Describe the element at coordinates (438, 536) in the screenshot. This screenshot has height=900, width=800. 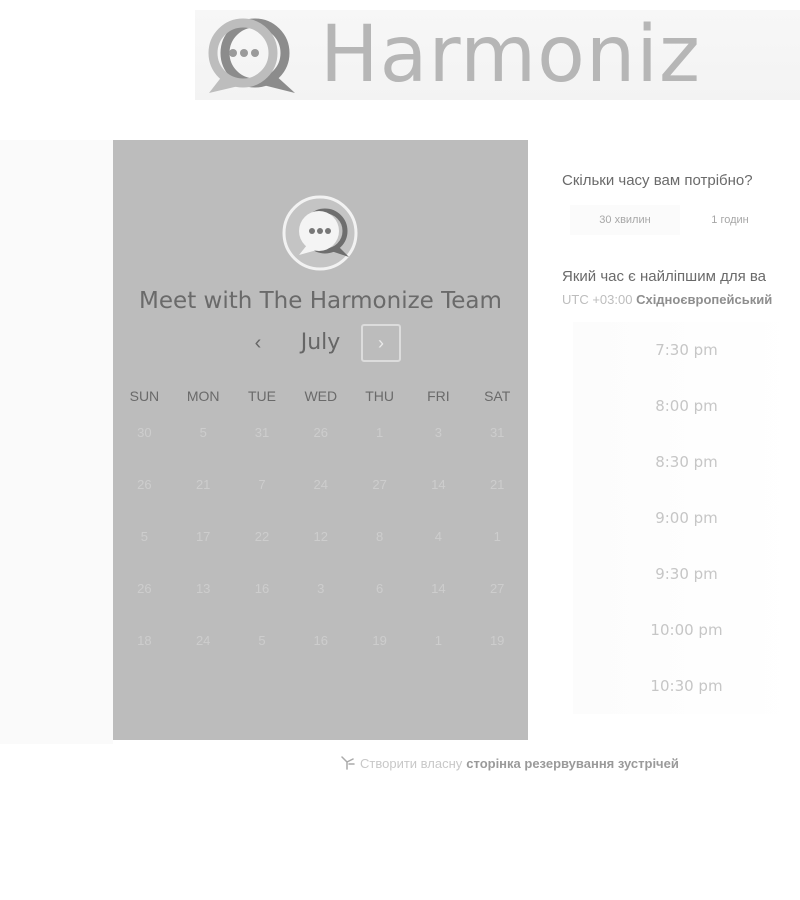
I see `calendar-day: 4` at that location.